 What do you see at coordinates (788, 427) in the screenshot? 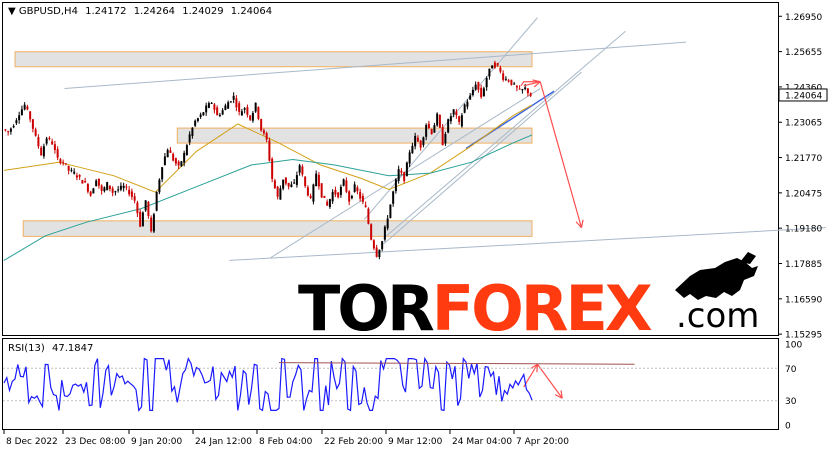
I see `rsi-level-label: 0` at bounding box center [788, 427].